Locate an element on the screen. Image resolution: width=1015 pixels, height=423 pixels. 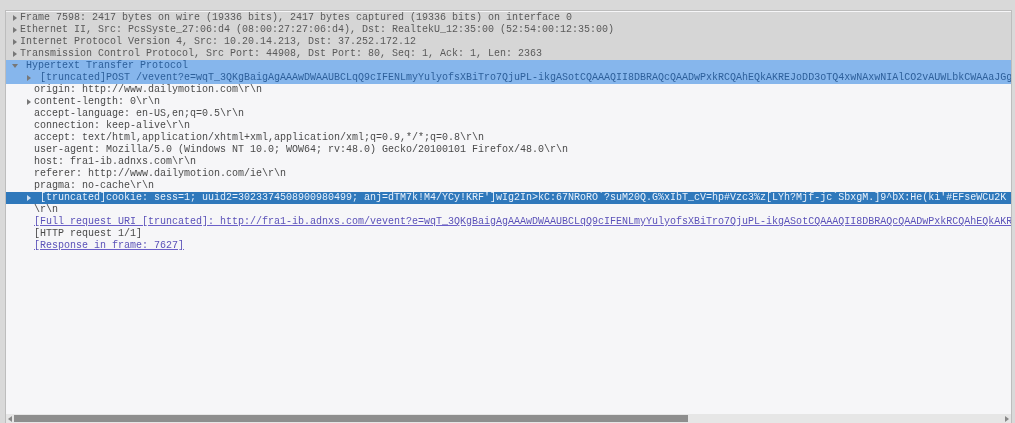
field-text: Transmission Control Protocol, Src Port: 44908, Dst Port: 80, Seq: 1, Ack: 1, Len: 2363 is located at coordinates (281, 54).